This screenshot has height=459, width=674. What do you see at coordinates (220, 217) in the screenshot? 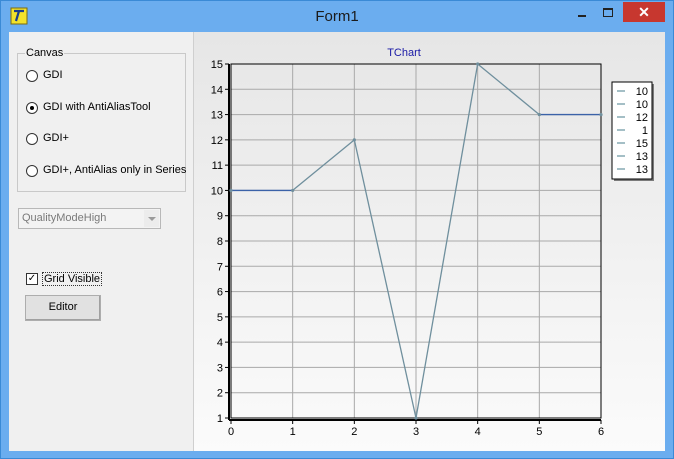
I see `y-tick-label: 9` at bounding box center [220, 217].